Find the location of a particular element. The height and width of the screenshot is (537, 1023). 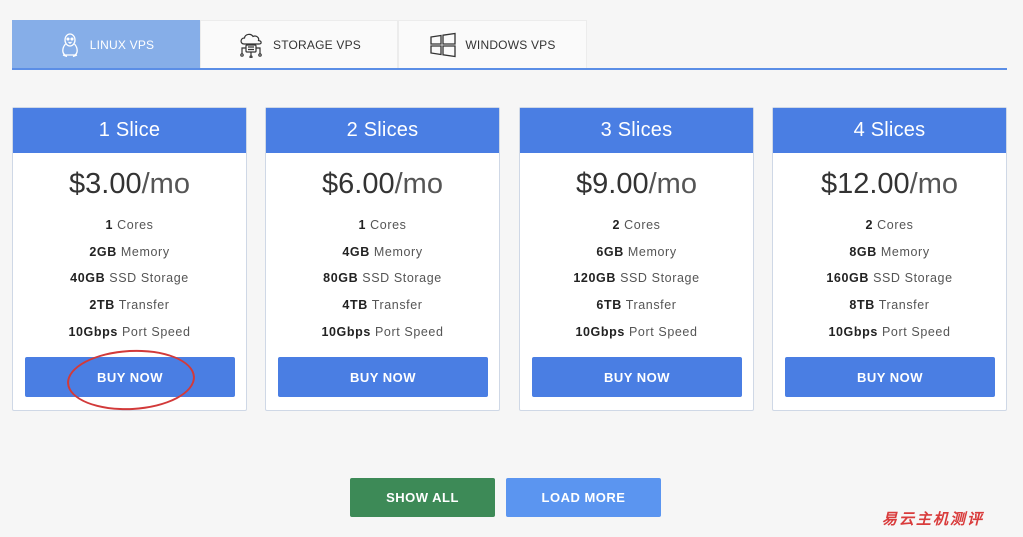

feature-storage: 120GB SSD Storage is located at coordinates (636, 278).